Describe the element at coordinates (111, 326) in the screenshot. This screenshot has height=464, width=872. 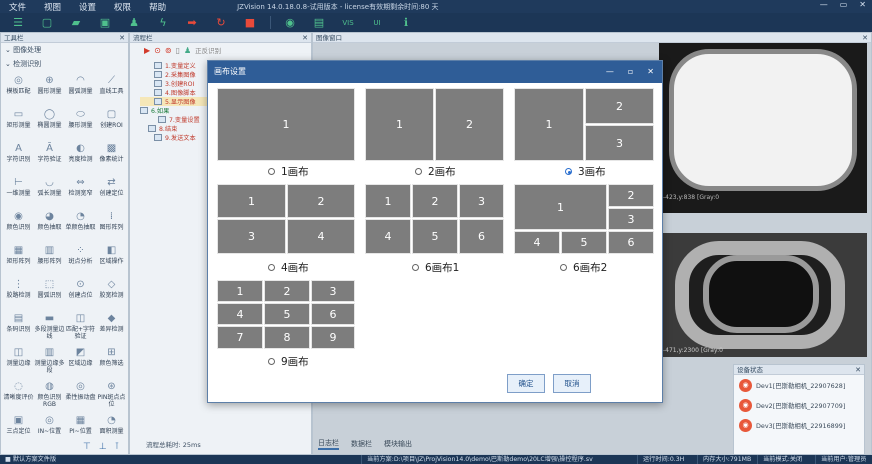
I see `tool-item: ◆ 差异检测` at that location.